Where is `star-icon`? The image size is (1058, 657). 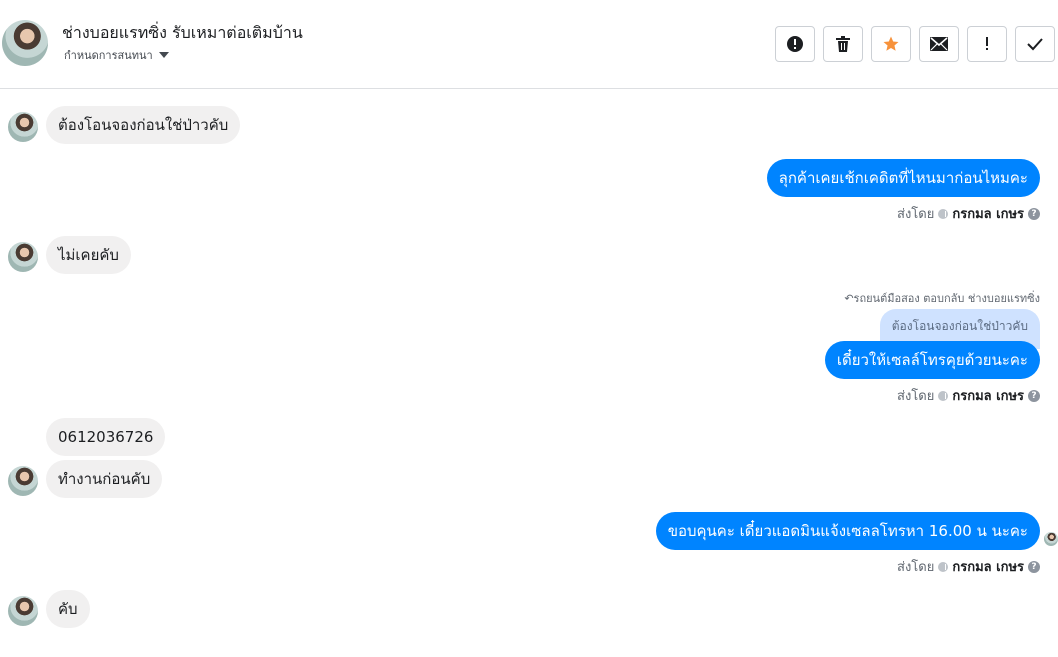 star-icon is located at coordinates (891, 43).